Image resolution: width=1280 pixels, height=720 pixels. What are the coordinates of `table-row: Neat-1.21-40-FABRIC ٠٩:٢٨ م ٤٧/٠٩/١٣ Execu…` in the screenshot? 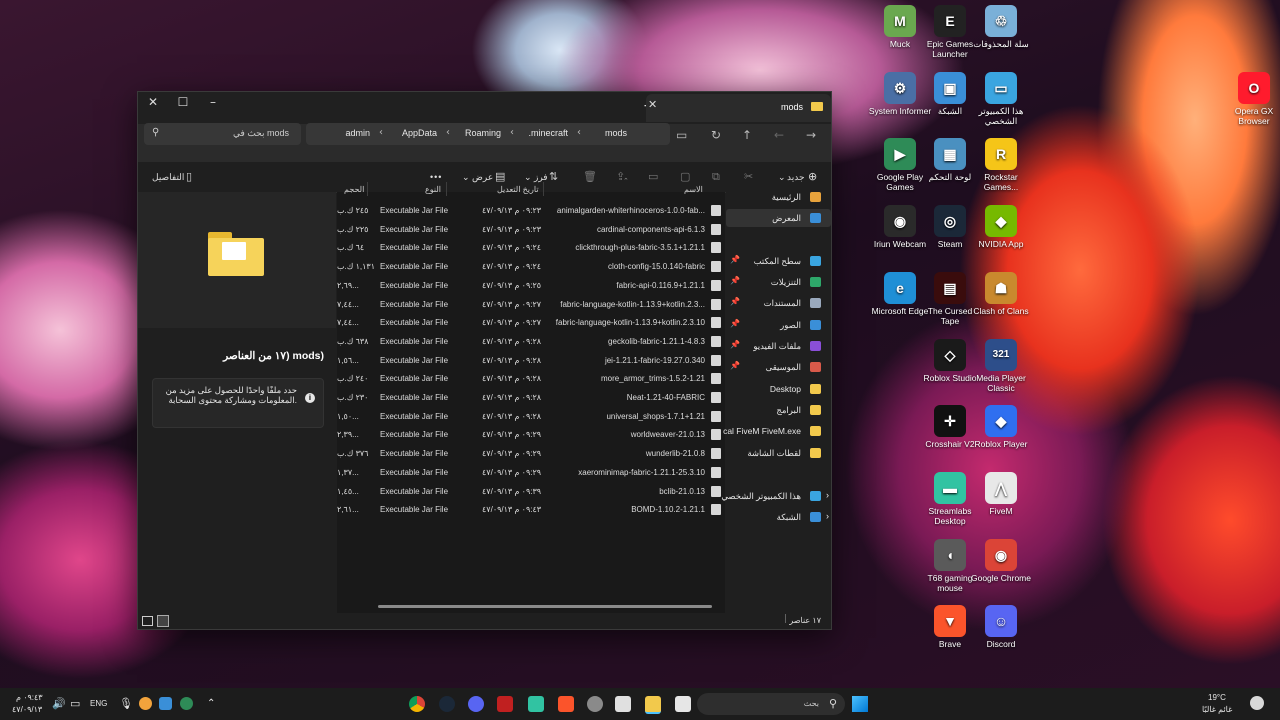 It's located at (531, 398).